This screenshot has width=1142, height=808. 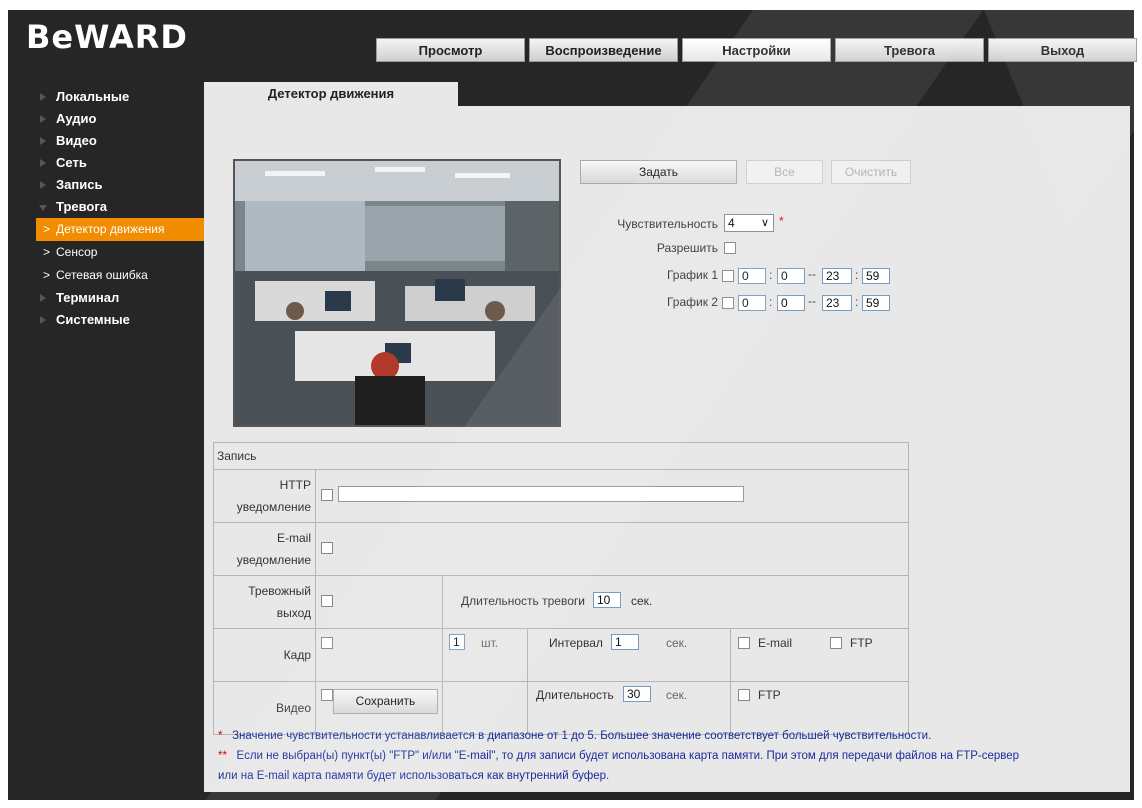 I want to click on schedule2-checkbox, so click(x=728, y=303).